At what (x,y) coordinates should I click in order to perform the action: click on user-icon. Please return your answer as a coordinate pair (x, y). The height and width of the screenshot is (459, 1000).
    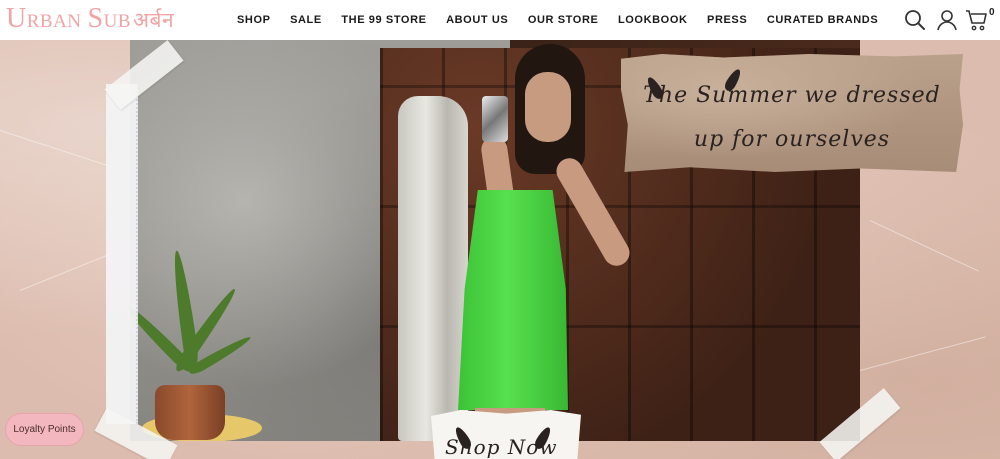
    Looking at the image, I should click on (947, 20).